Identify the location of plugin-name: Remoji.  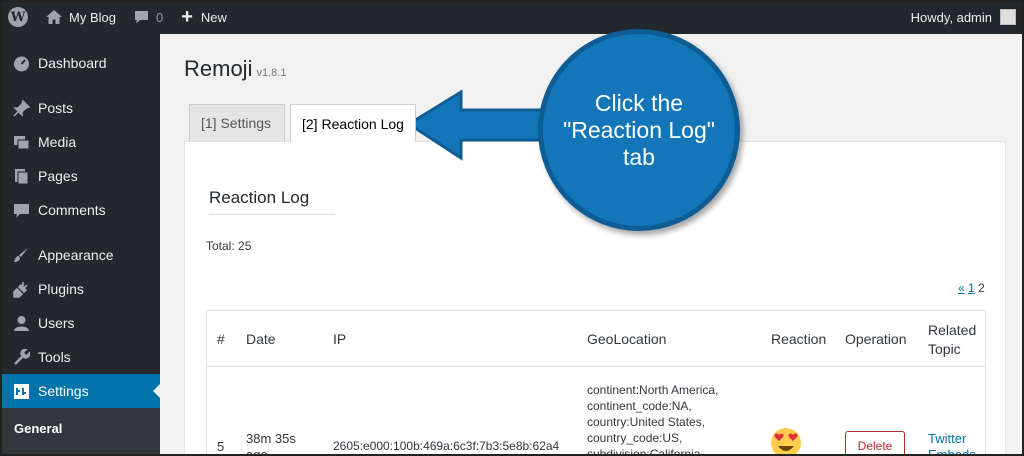
(218, 68).